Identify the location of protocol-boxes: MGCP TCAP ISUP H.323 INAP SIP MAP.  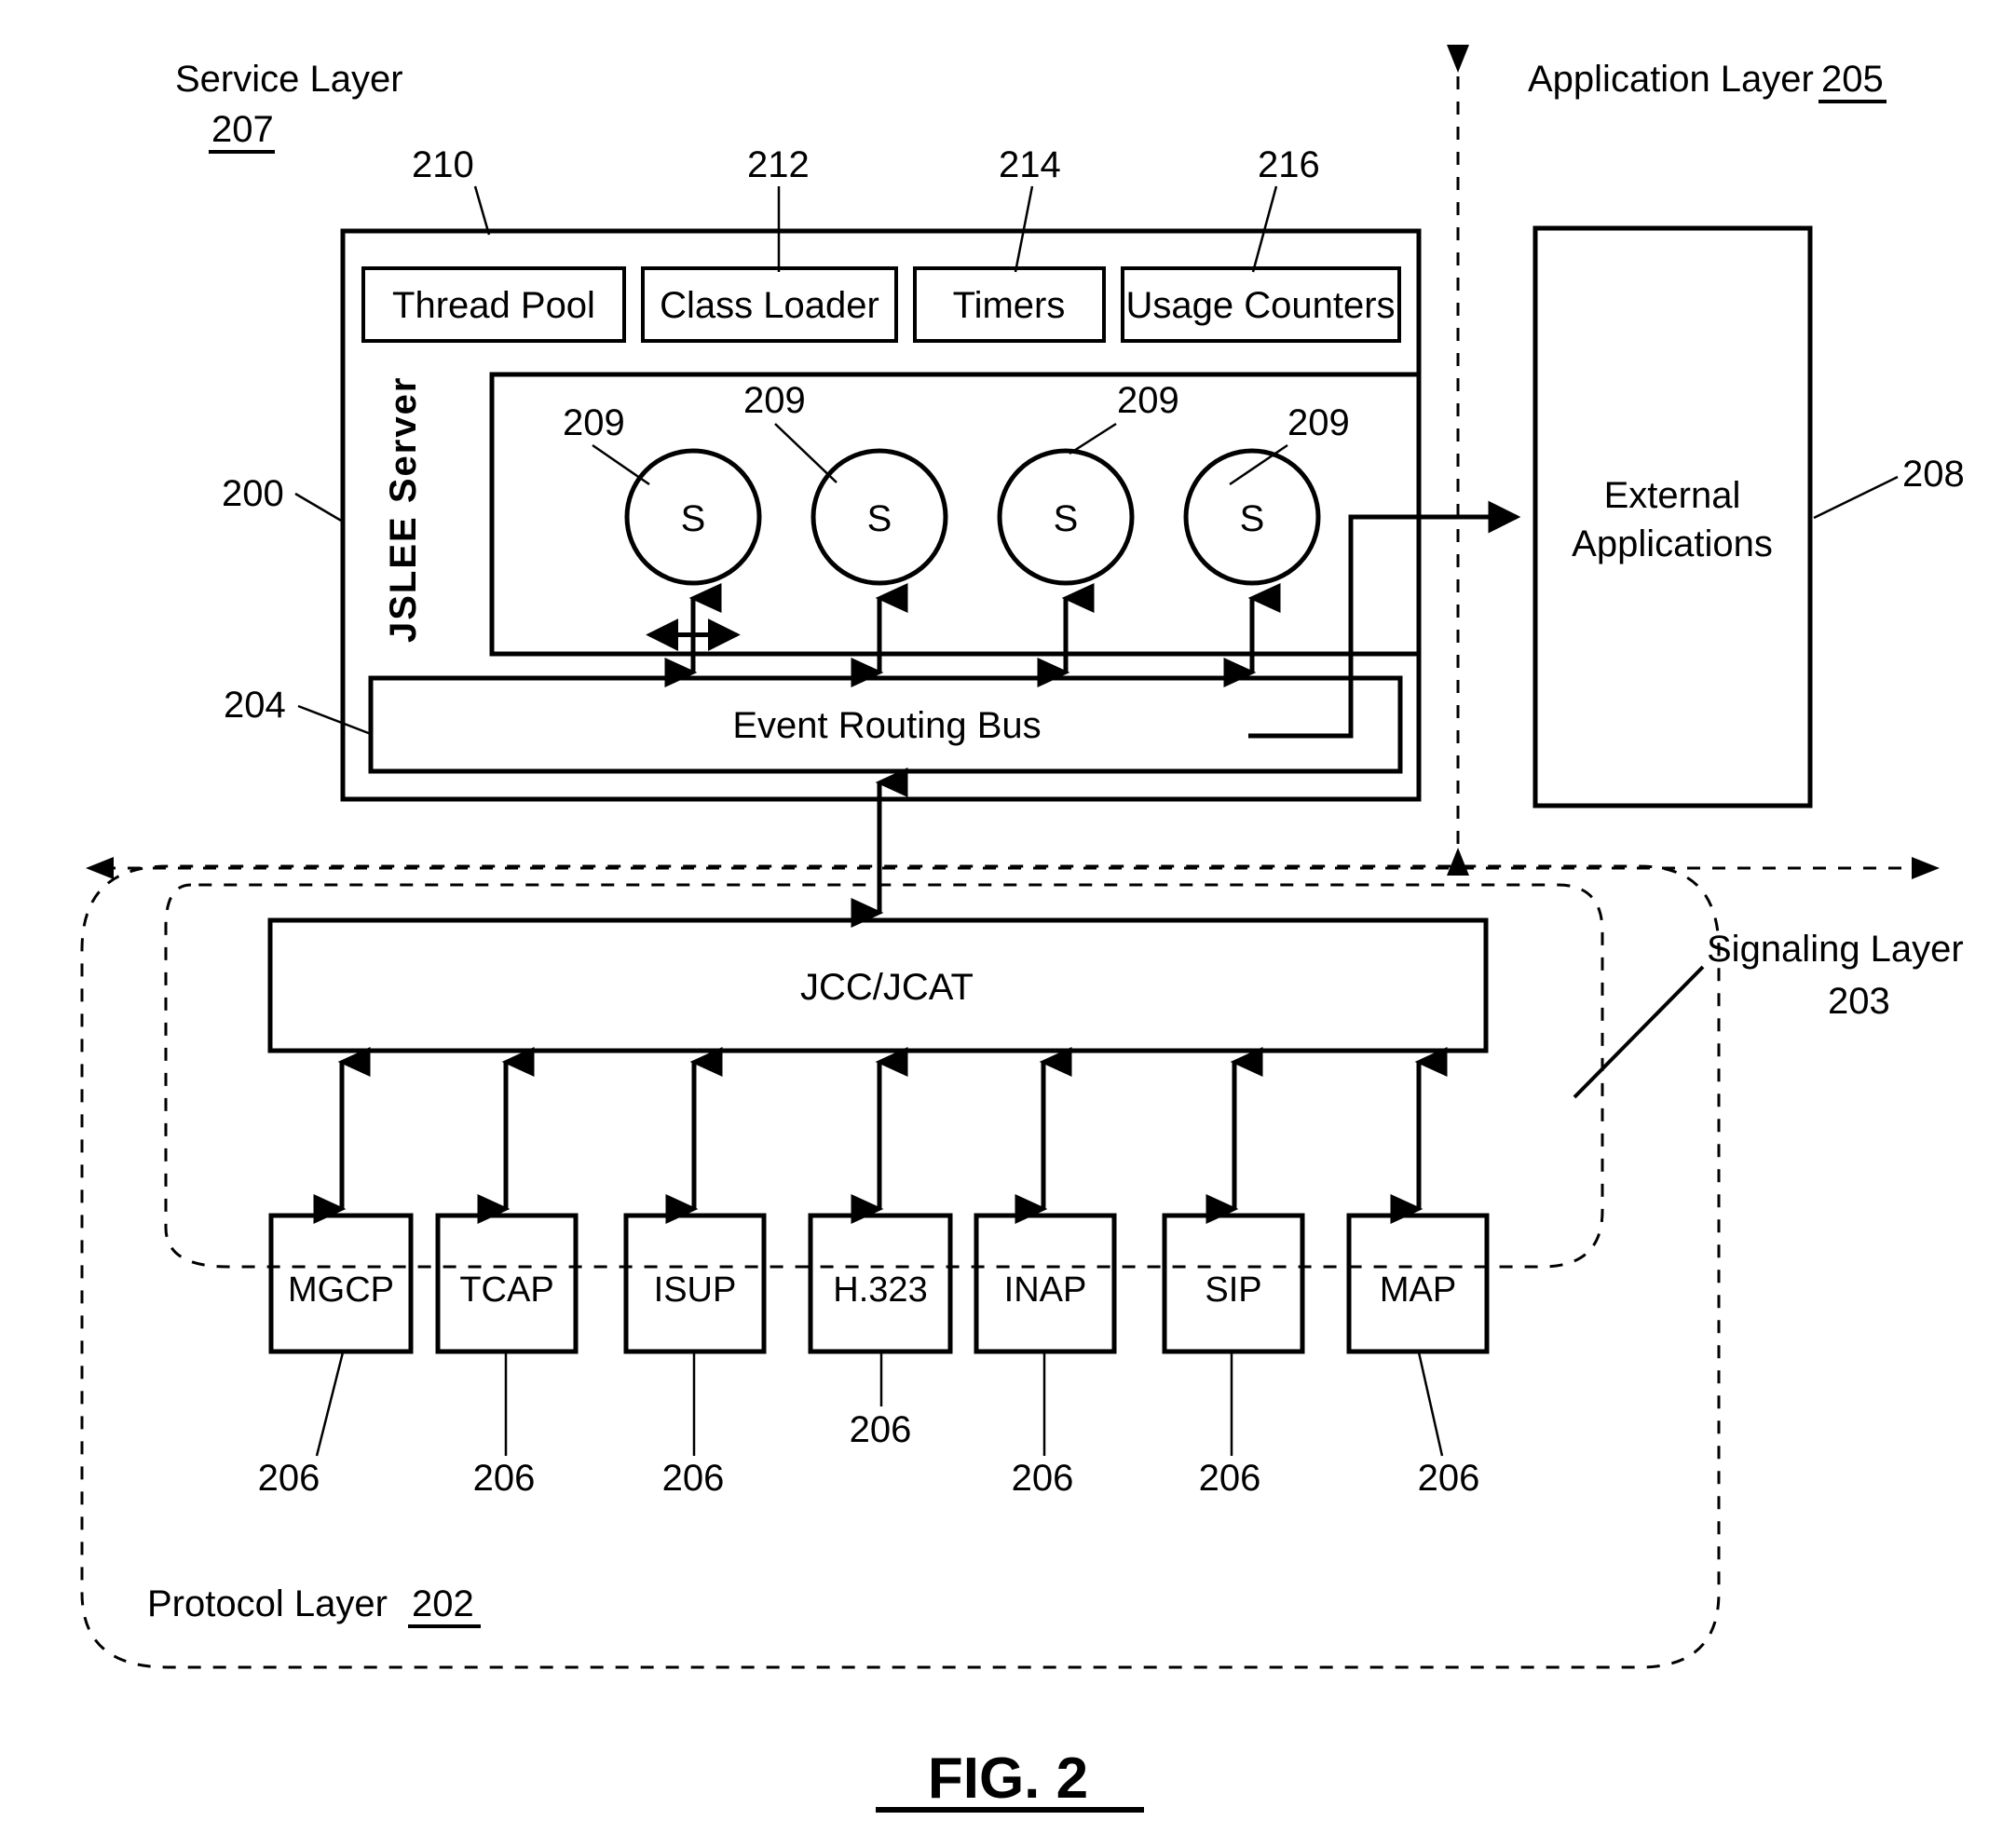
(879, 1283).